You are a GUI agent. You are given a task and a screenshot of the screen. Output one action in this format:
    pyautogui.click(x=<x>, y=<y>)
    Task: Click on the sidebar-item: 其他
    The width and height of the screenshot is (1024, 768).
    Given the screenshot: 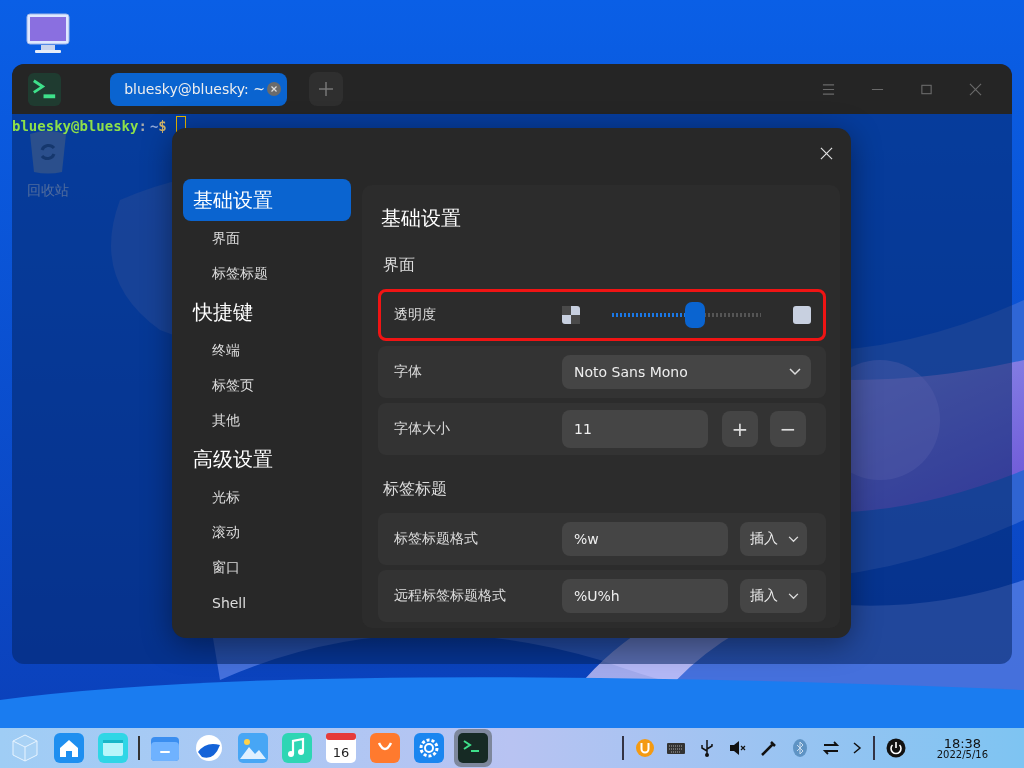 What is the action you would take?
    pyautogui.click(x=267, y=420)
    